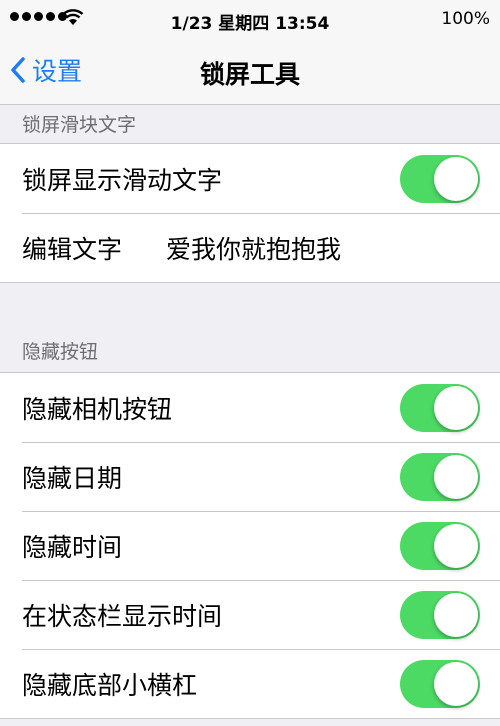 The height and width of the screenshot is (726, 500). Describe the element at coordinates (122, 180) in the screenshot. I see `row-label: 锁屏显示滑动文字` at that location.